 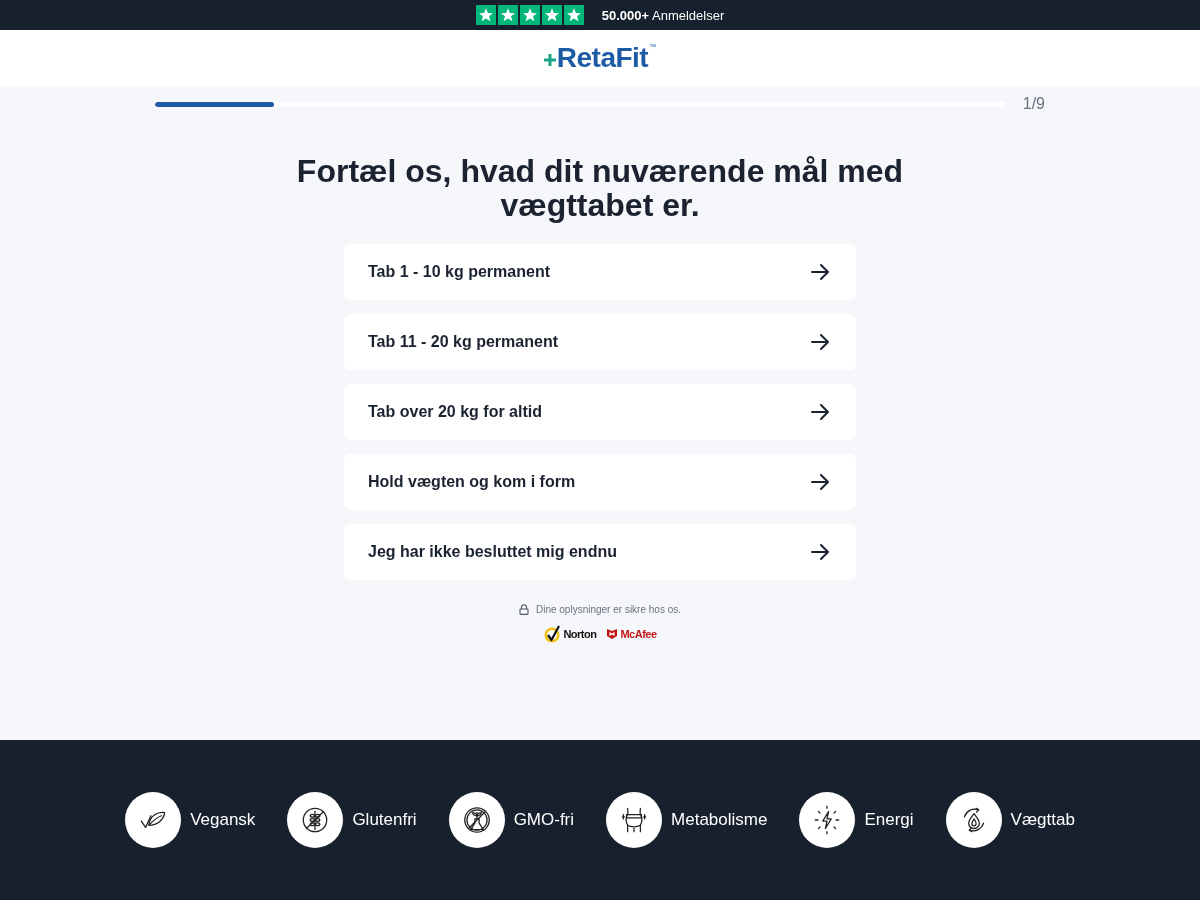 I want to click on feature-label: GMO-fri, so click(x=544, y=820).